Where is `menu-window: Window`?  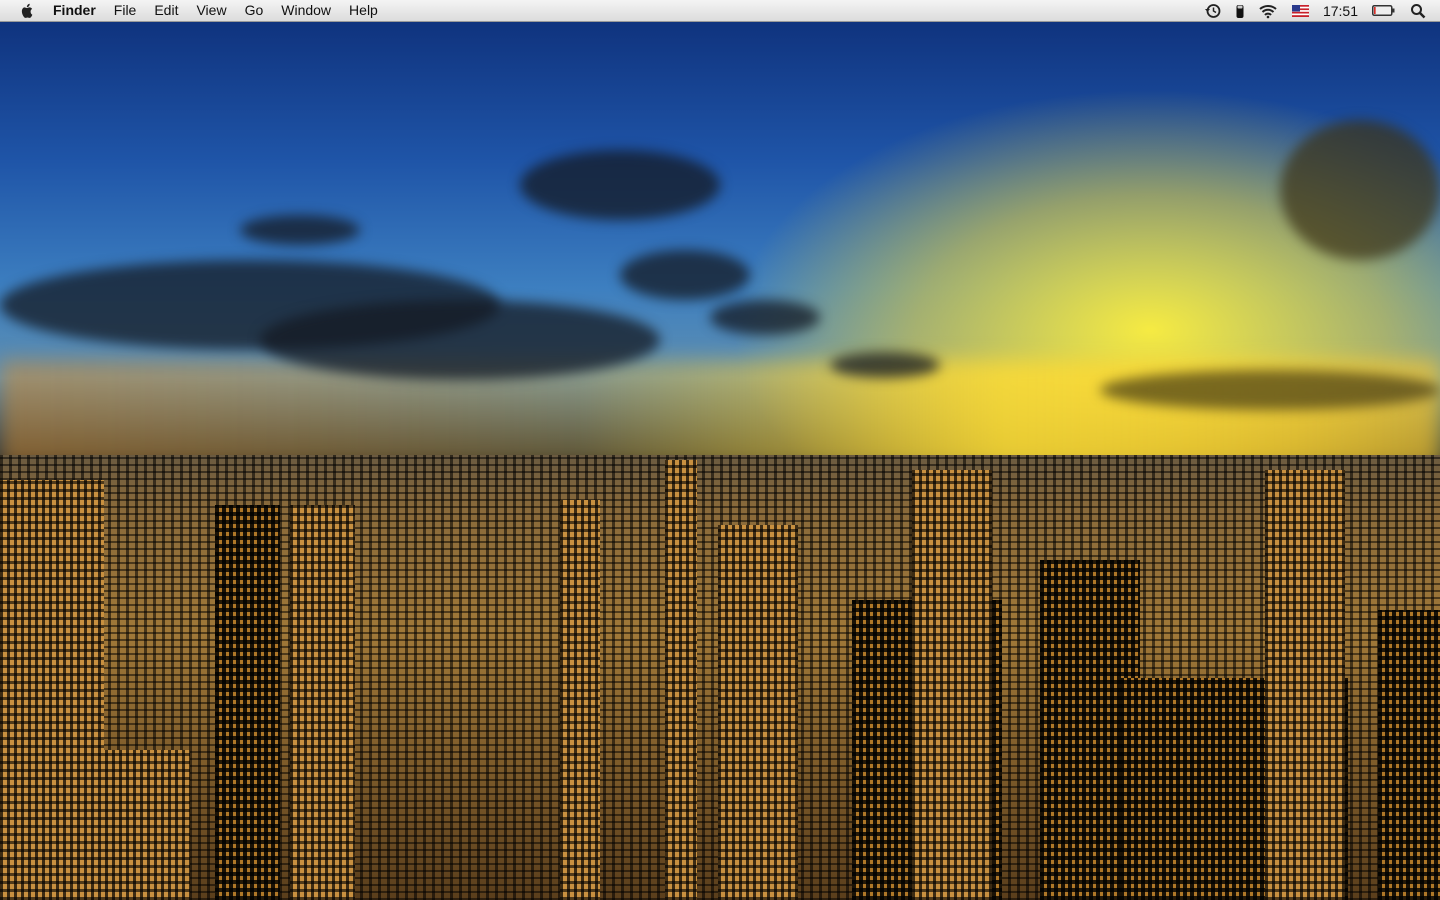
menu-window: Window is located at coordinates (306, 10).